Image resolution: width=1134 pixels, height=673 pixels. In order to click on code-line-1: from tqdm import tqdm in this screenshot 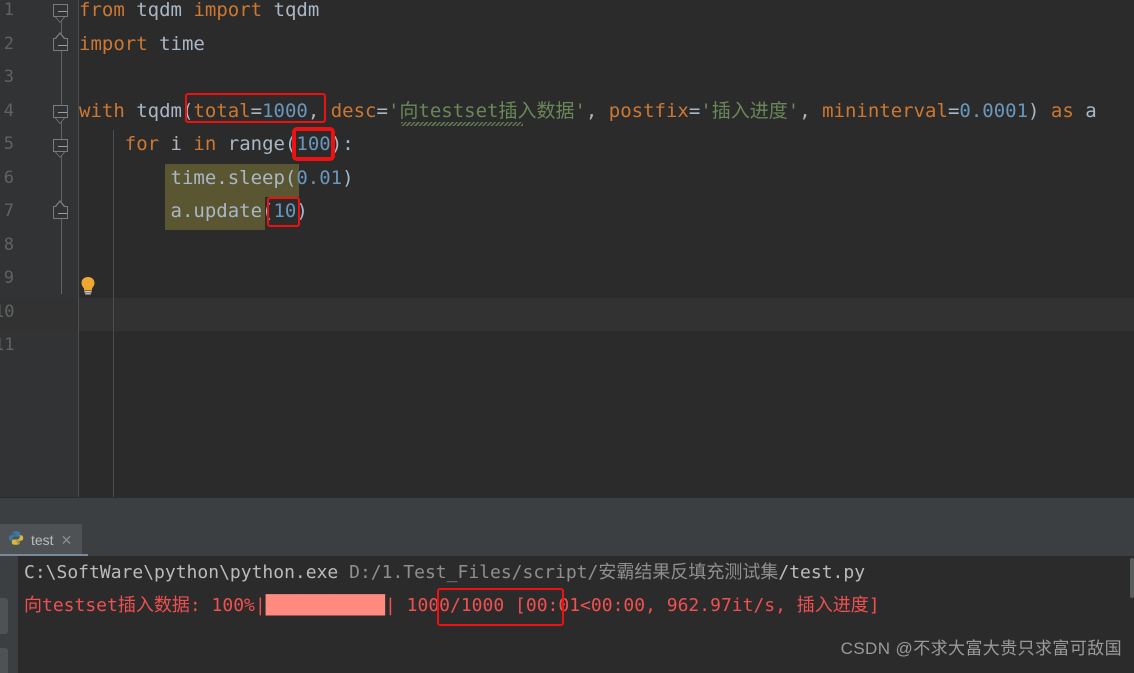, I will do `click(199, 10)`.